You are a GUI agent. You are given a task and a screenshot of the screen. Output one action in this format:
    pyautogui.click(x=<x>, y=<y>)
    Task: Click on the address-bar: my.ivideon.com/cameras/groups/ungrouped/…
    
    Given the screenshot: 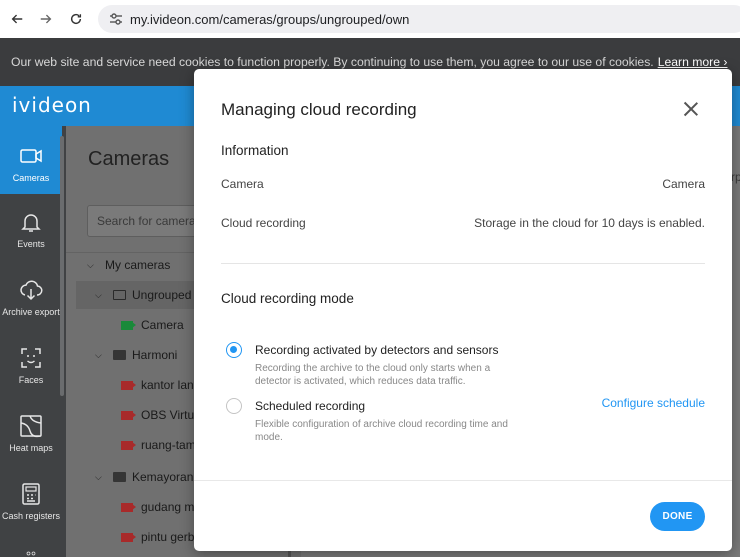 What is the action you would take?
    pyautogui.click(x=419, y=19)
    